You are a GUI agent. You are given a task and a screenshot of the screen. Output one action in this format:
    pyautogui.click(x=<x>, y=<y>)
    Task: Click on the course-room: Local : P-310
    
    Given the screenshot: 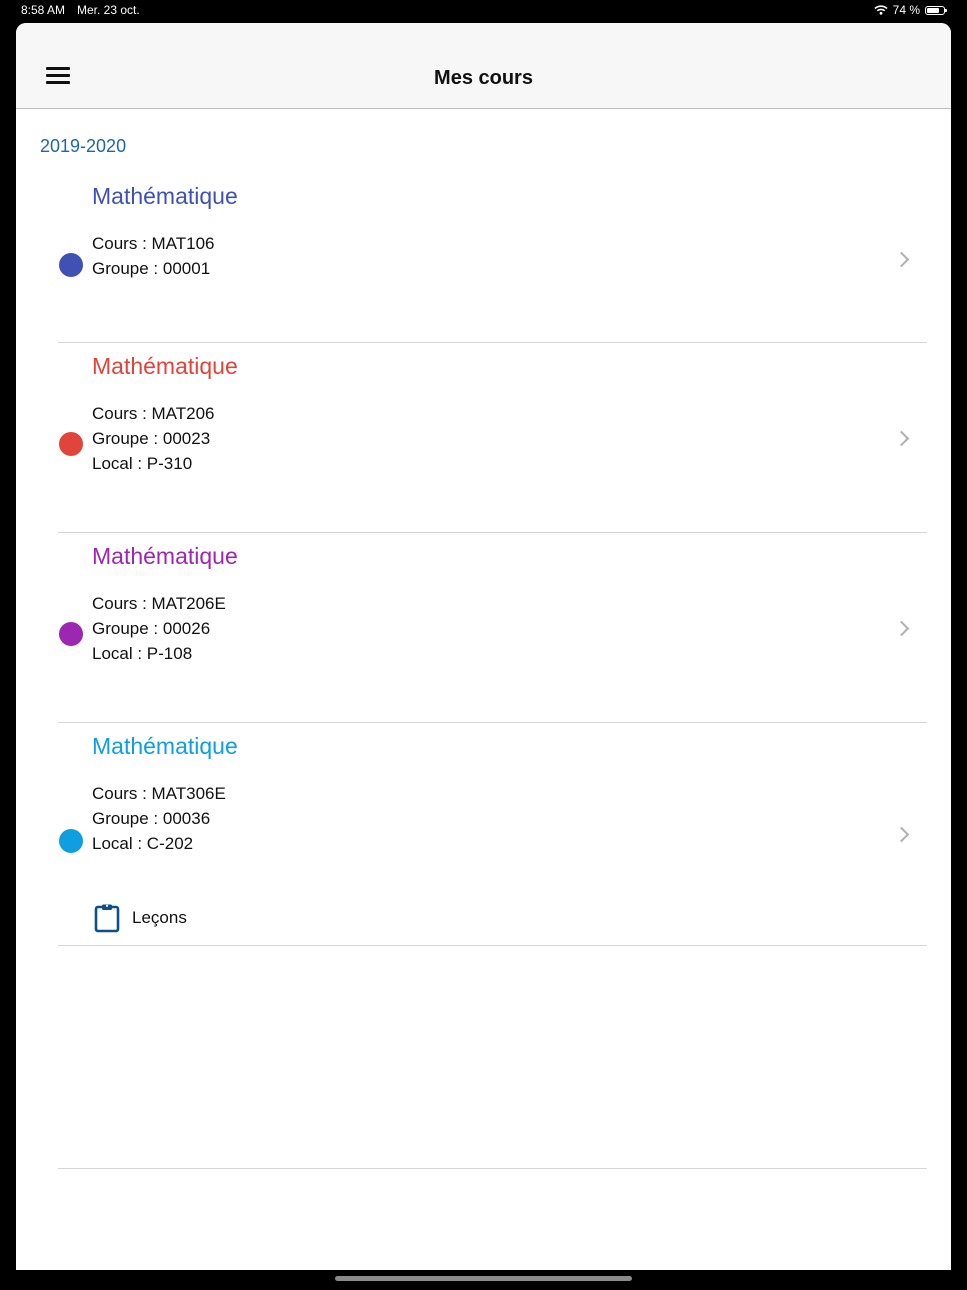 What is the action you would take?
    pyautogui.click(x=142, y=463)
    